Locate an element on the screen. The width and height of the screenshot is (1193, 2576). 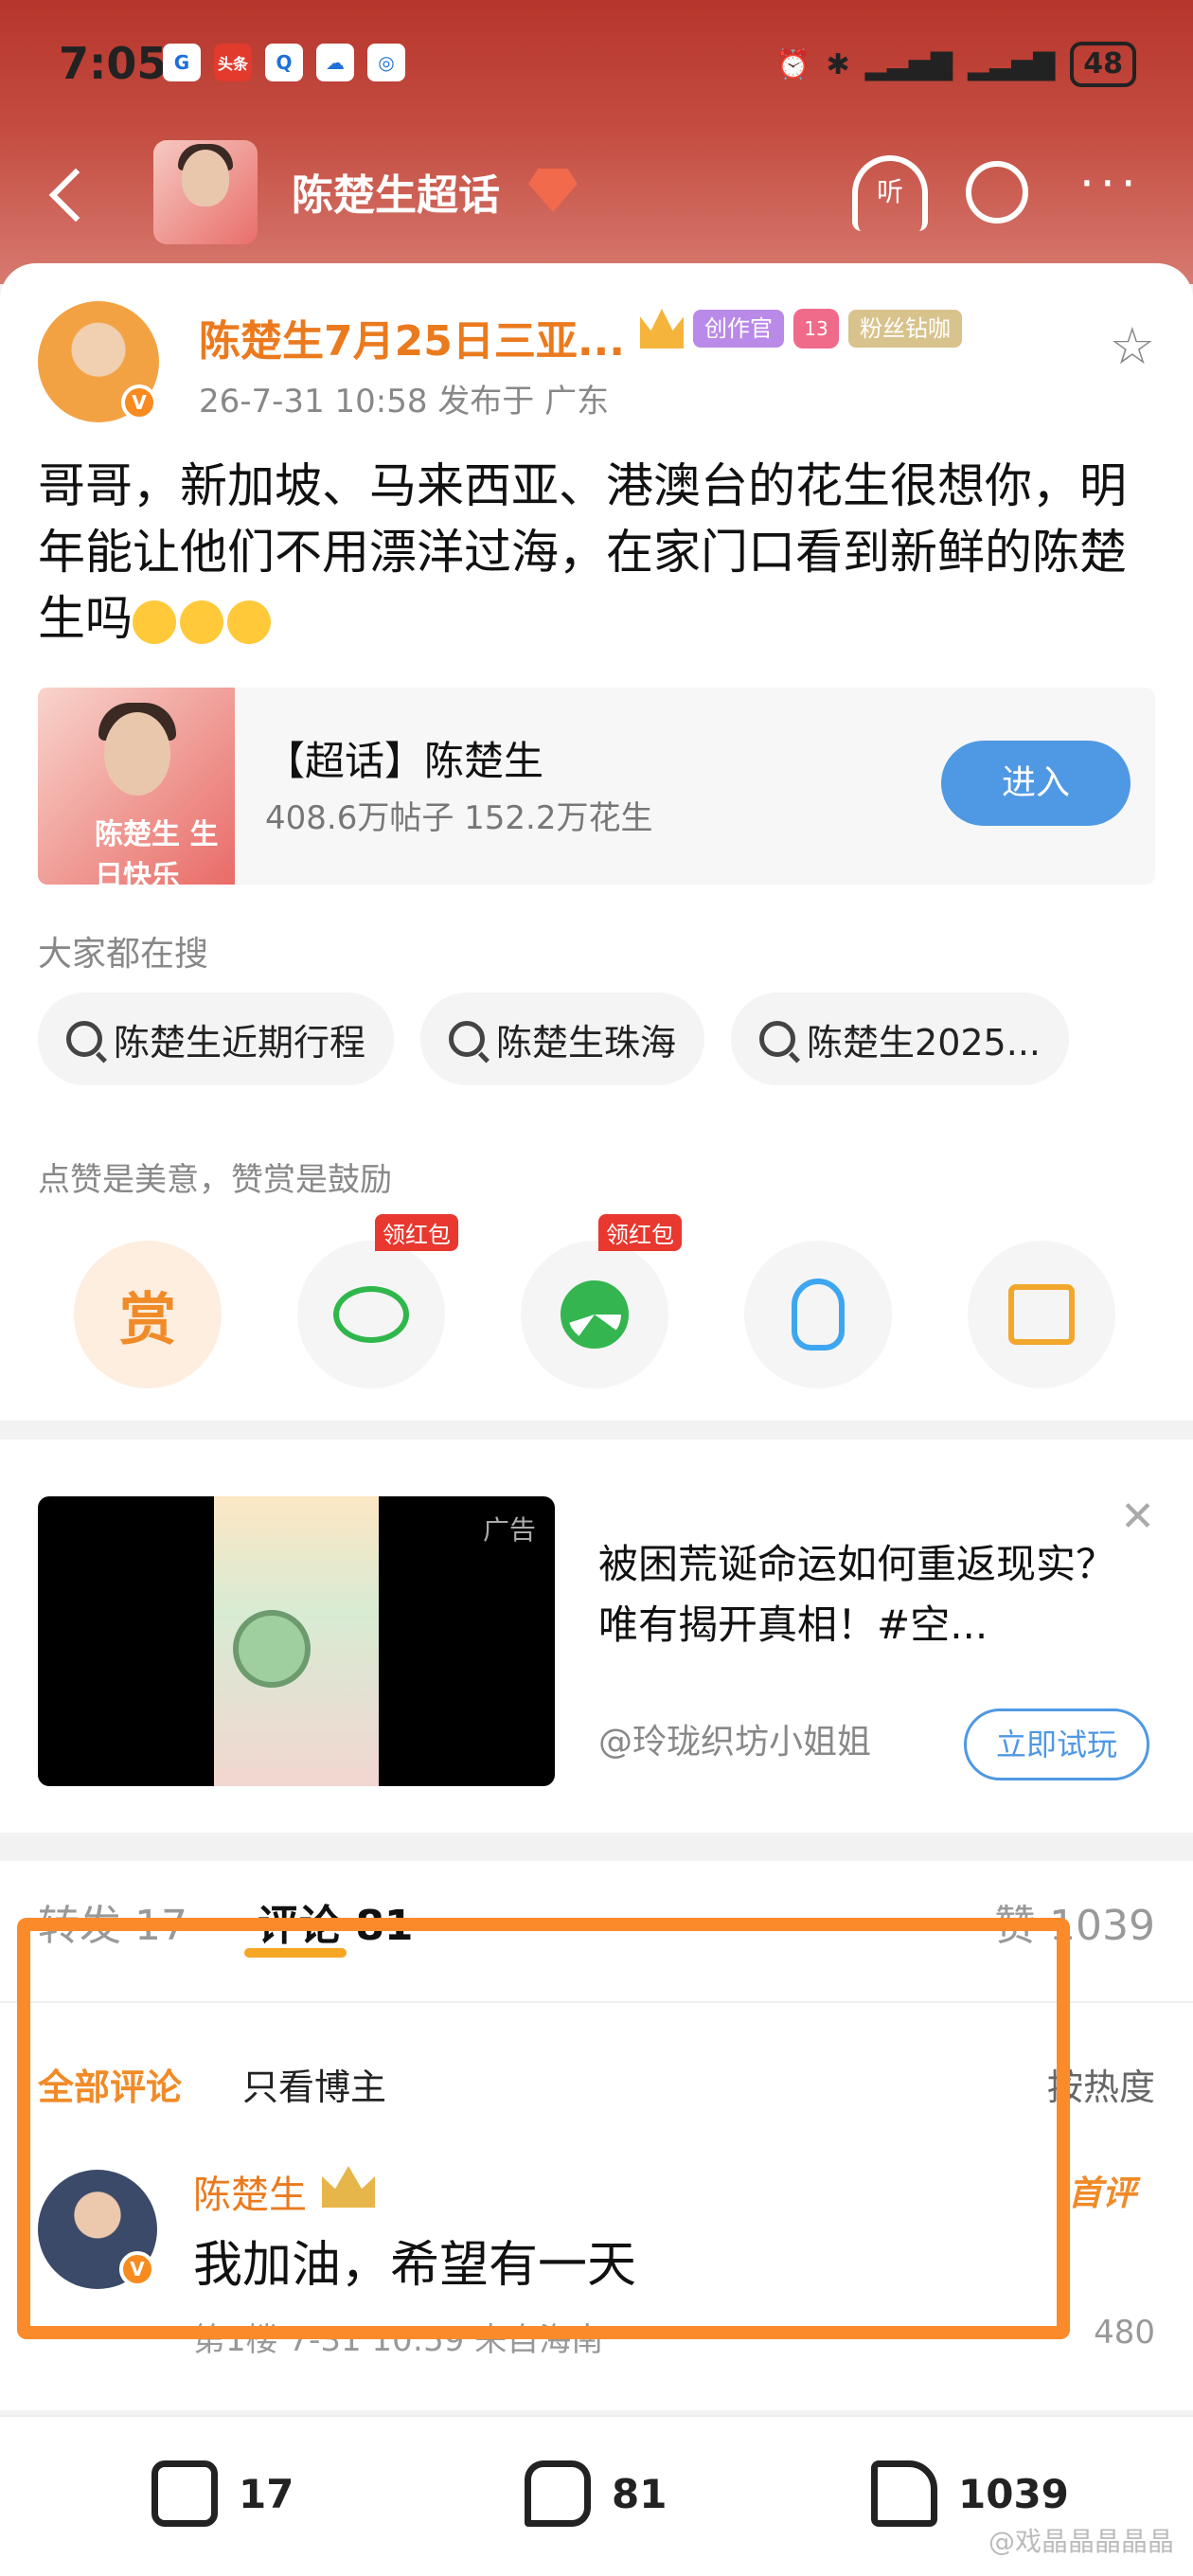
share-row: 赏 领红包 领红包 is located at coordinates (594, 1301).